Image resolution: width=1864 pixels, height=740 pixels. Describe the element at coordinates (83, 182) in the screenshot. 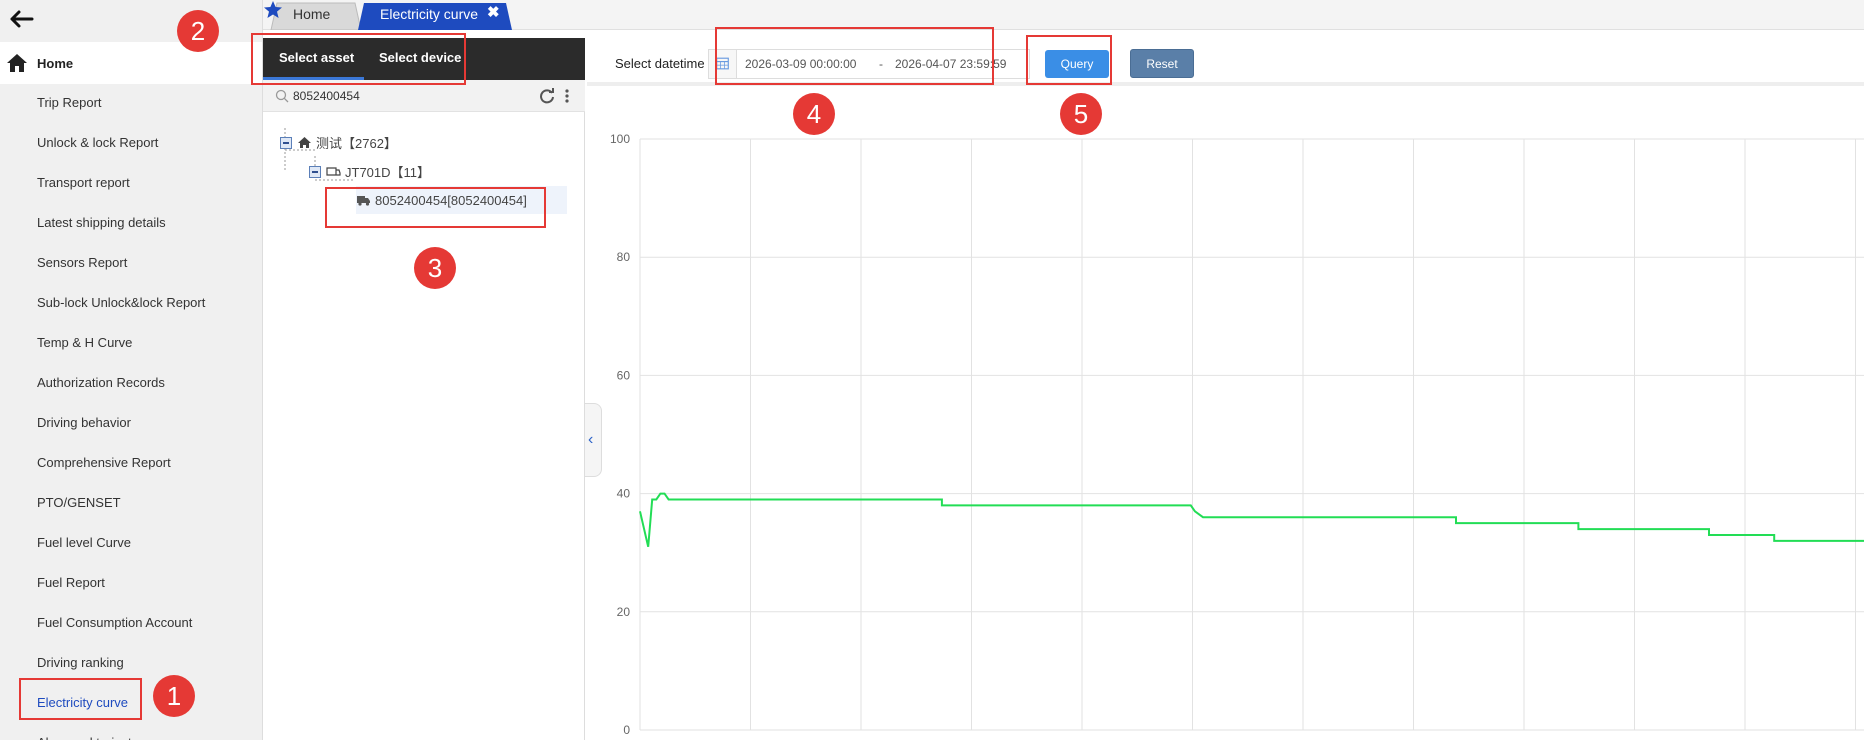

I see `sidebar-item-transport-report: Transport report` at that location.